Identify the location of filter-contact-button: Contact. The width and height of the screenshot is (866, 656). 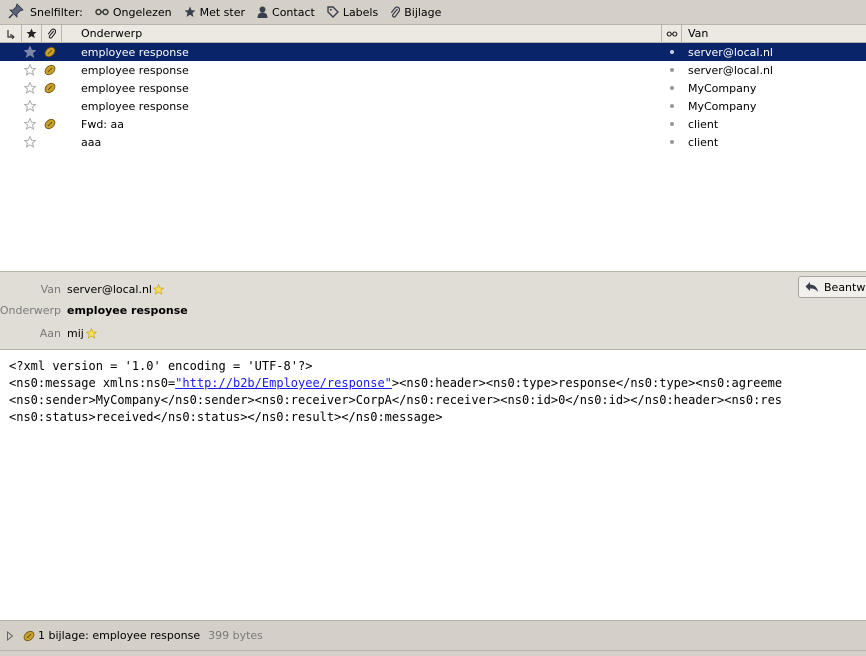
(286, 12).